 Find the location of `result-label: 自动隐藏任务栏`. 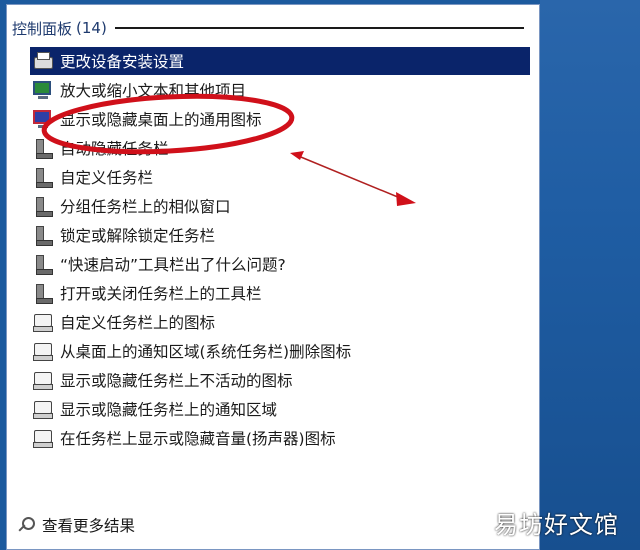

result-label: 自动隐藏任务栏 is located at coordinates (114, 149).